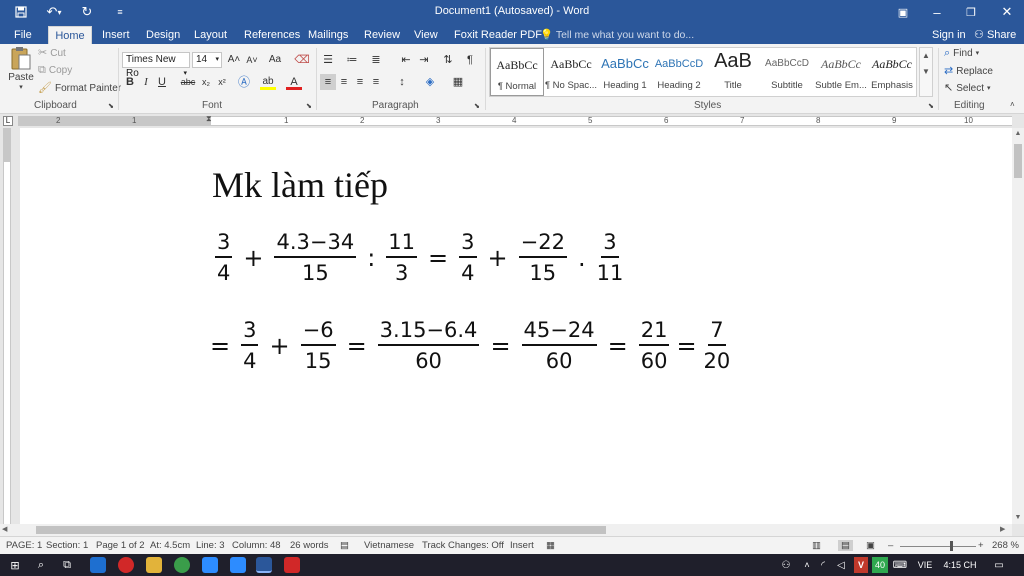 The image size is (1024, 576). What do you see at coordinates (15, 565) in the screenshot?
I see `windows-start-icon: ⊞` at bounding box center [15, 565].